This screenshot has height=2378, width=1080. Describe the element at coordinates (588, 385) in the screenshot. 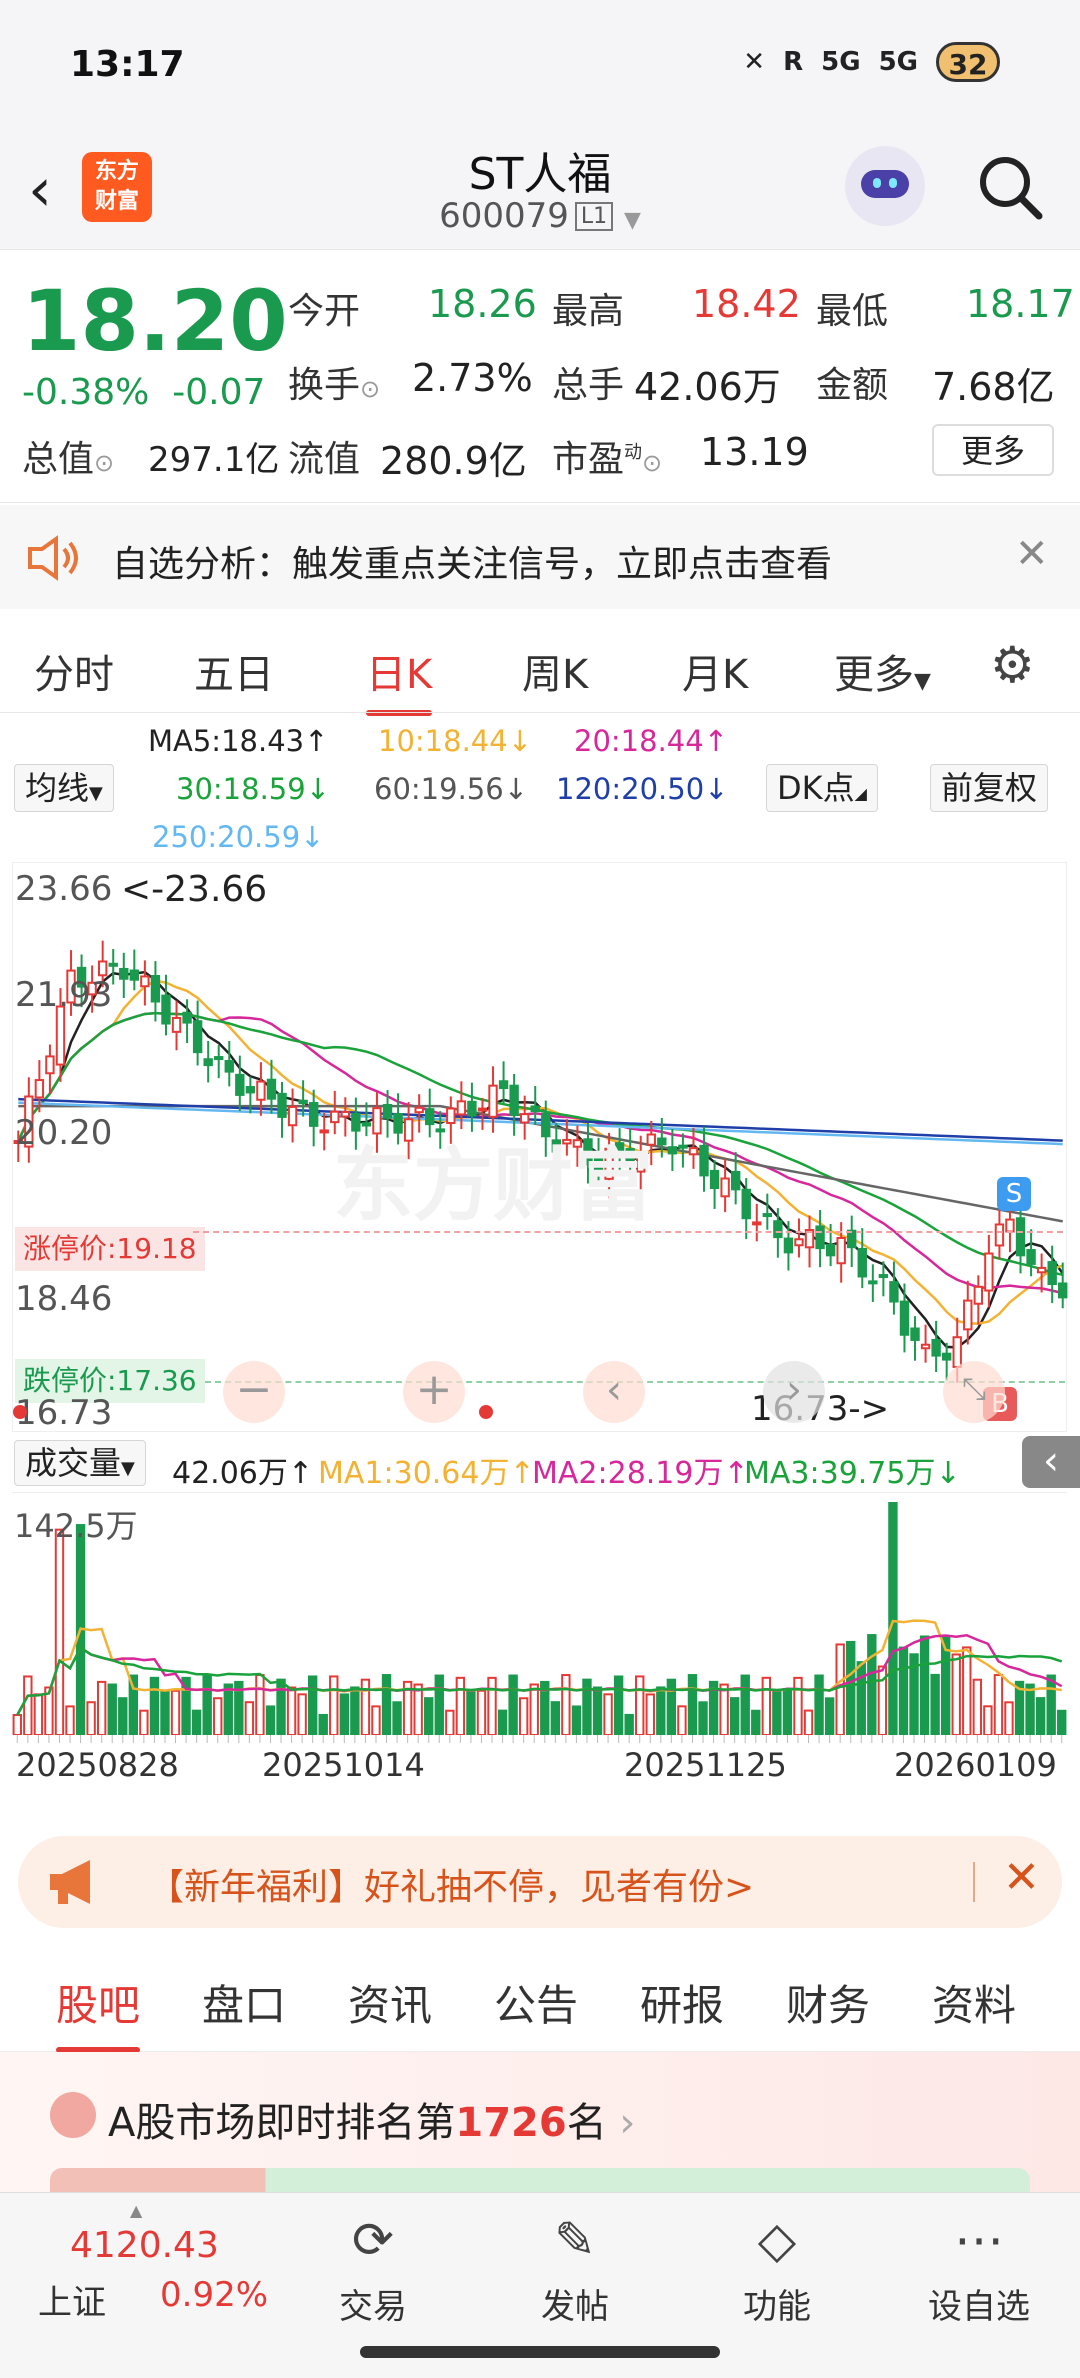

I see `volume-label: 总手` at that location.